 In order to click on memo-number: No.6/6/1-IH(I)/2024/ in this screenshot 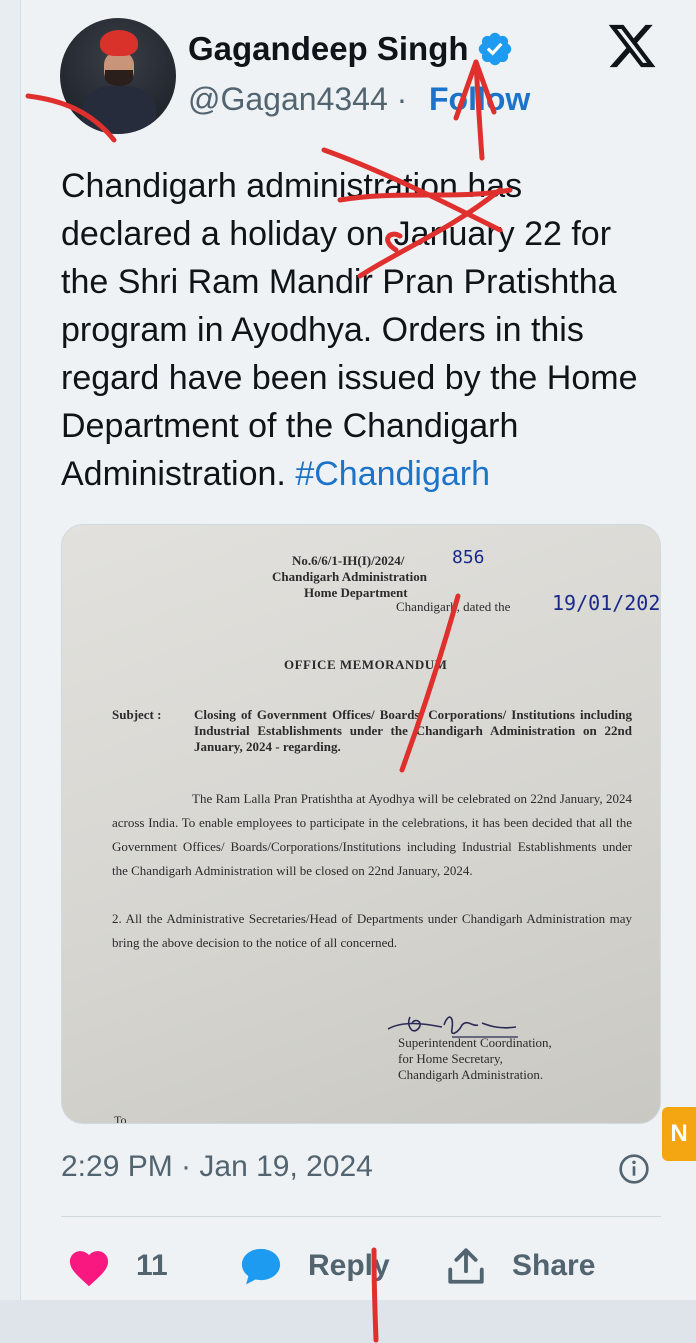, I will do `click(348, 560)`.